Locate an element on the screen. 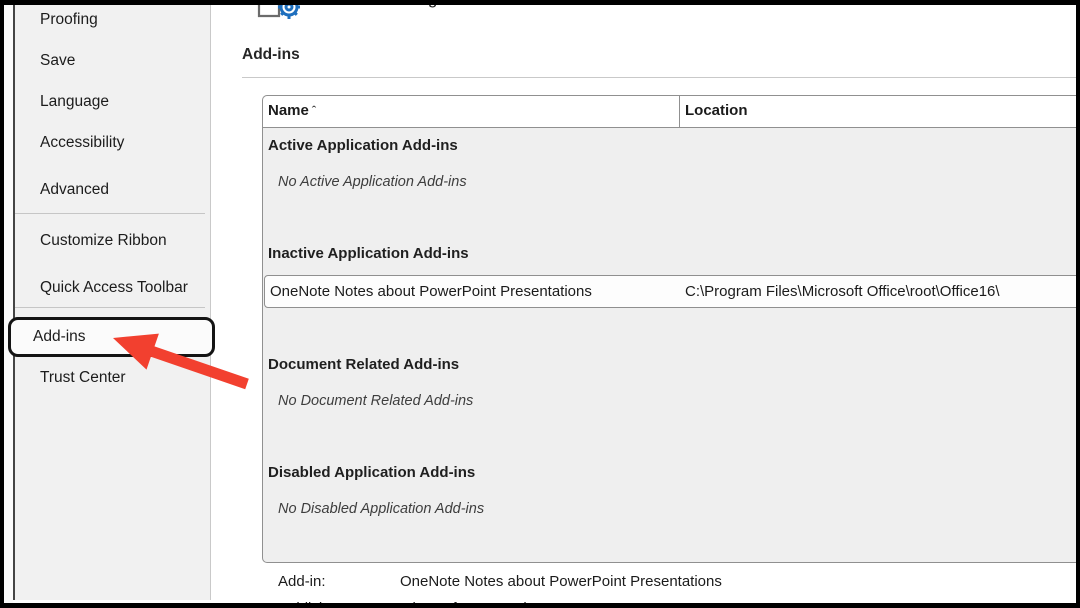 This screenshot has width=1080, height=608. column-header-name: Name ˆ is located at coordinates (292, 110).